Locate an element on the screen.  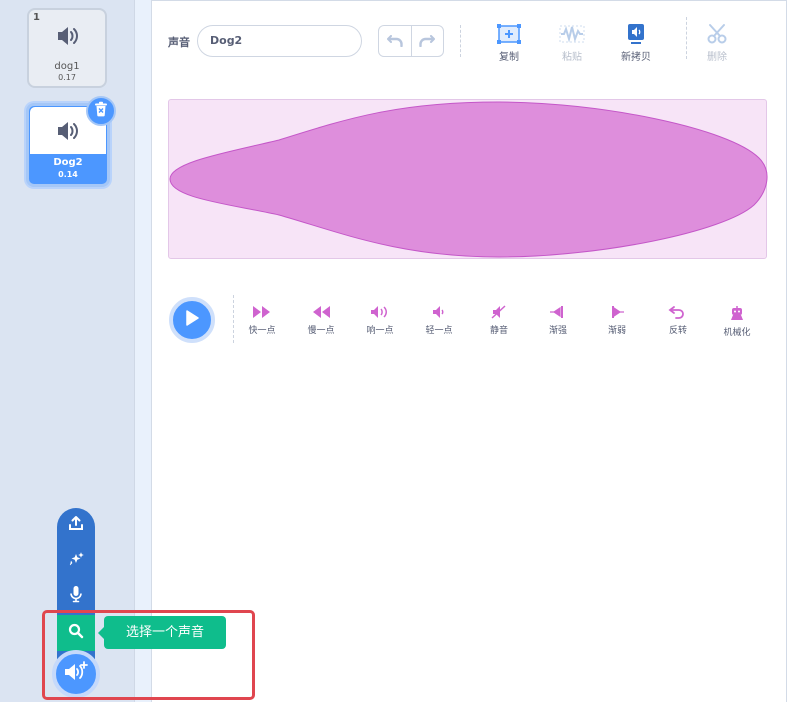
record-sound-button is located at coordinates (76, 596).